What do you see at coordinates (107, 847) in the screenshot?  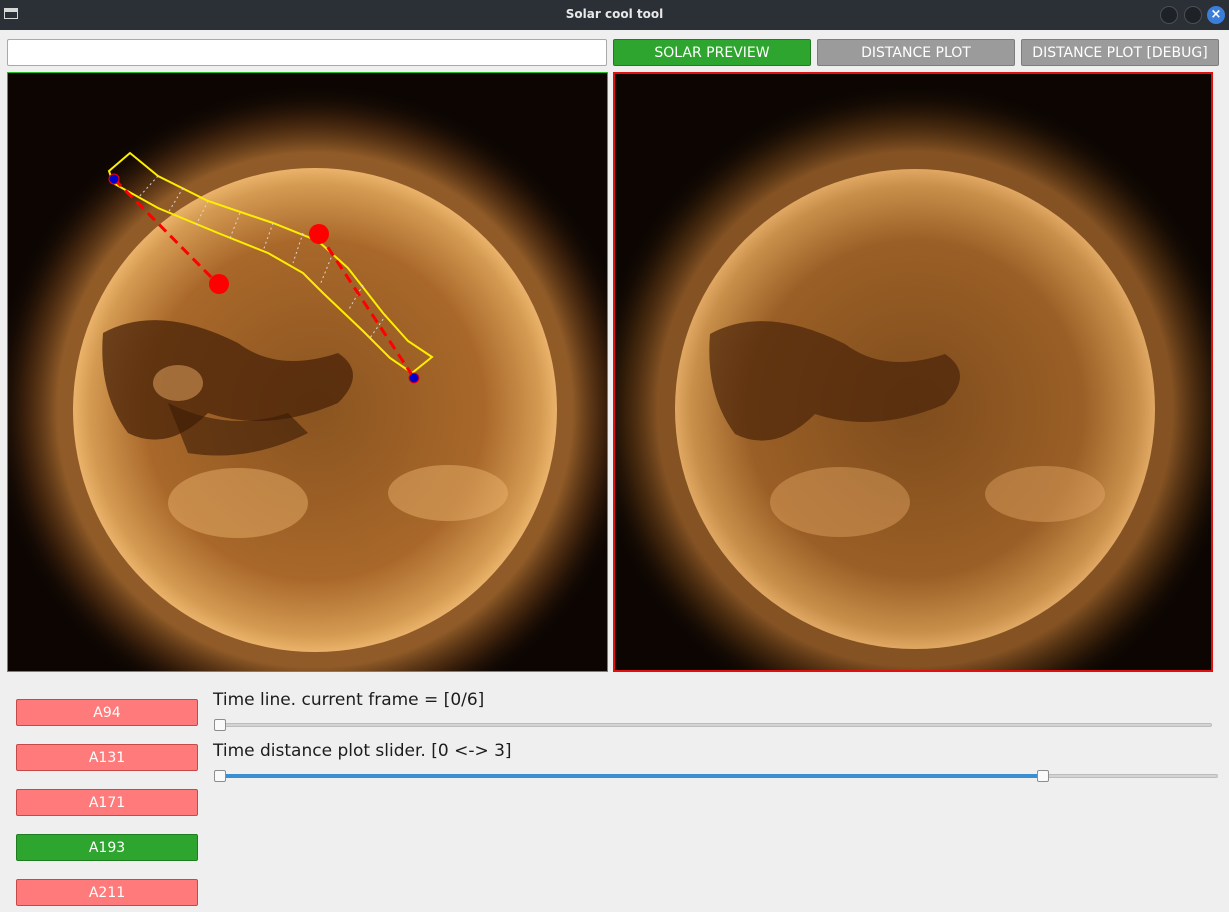 I see `filter-button-a193: A193` at bounding box center [107, 847].